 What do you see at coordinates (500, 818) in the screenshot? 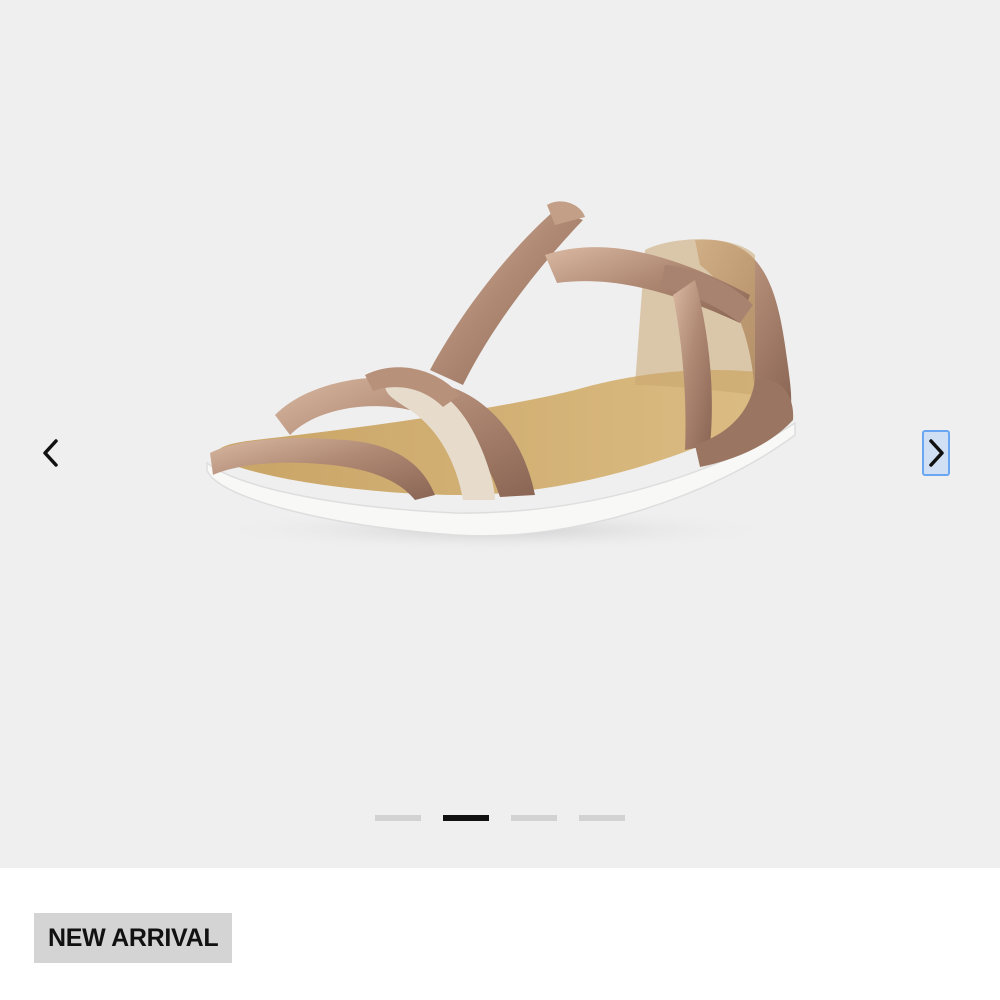
I see `slide-indicators` at bounding box center [500, 818].